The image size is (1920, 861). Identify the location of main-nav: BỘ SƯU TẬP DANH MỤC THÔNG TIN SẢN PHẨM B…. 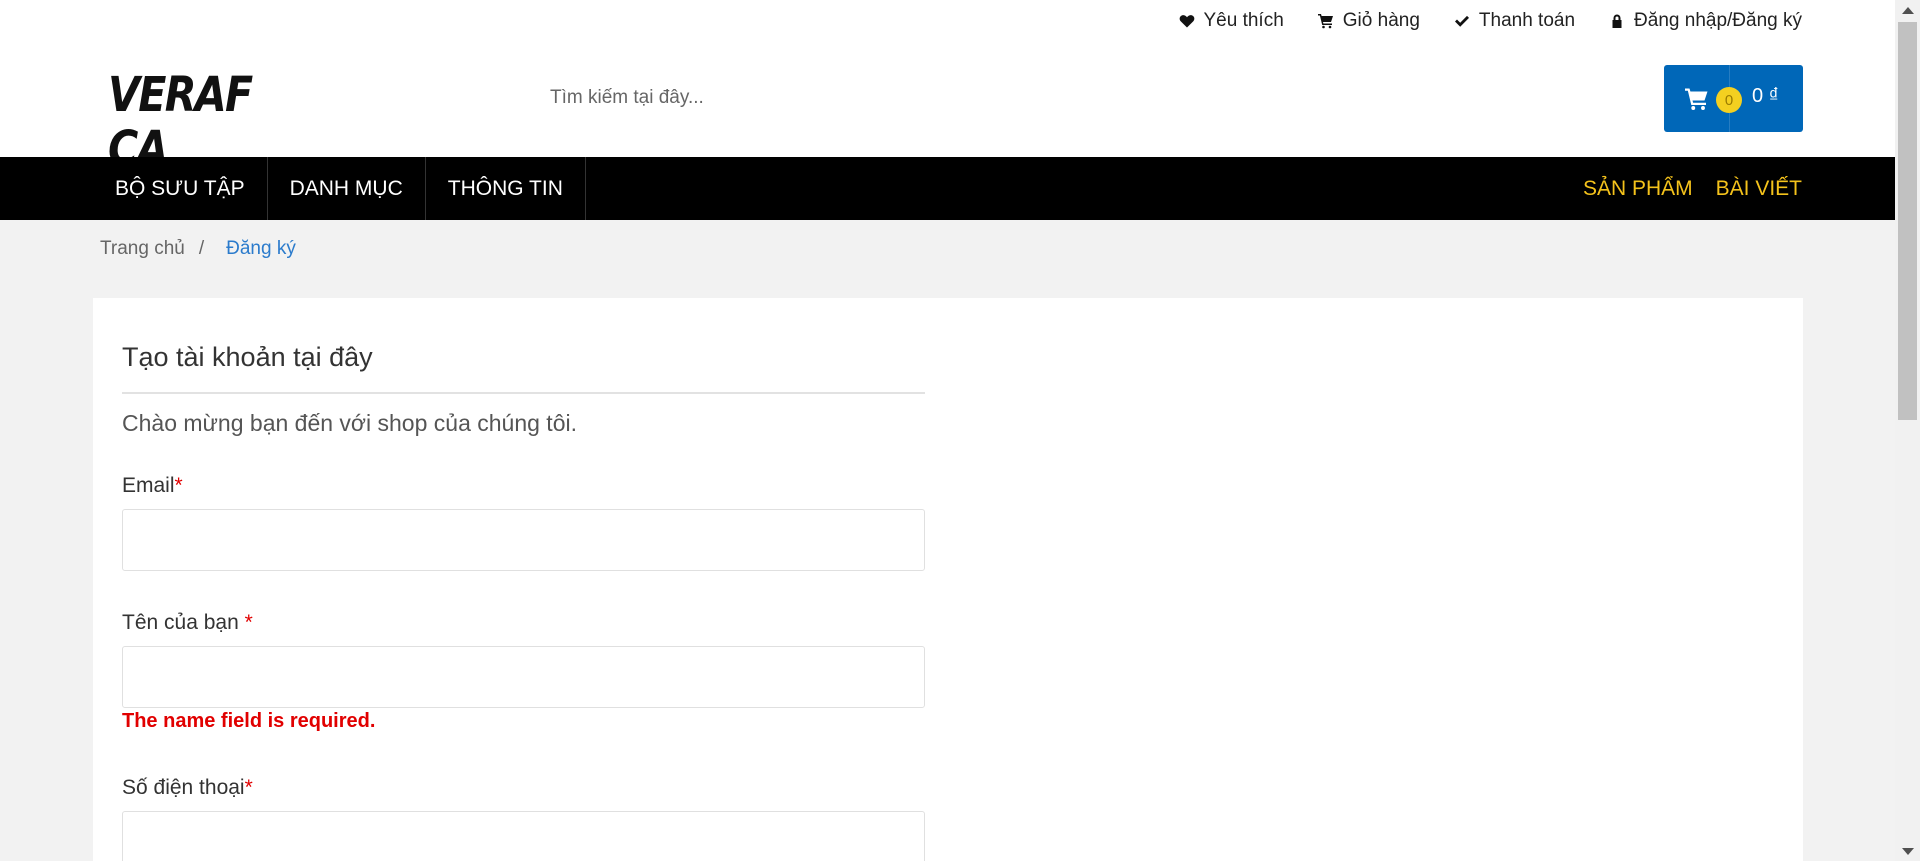
(947, 188).